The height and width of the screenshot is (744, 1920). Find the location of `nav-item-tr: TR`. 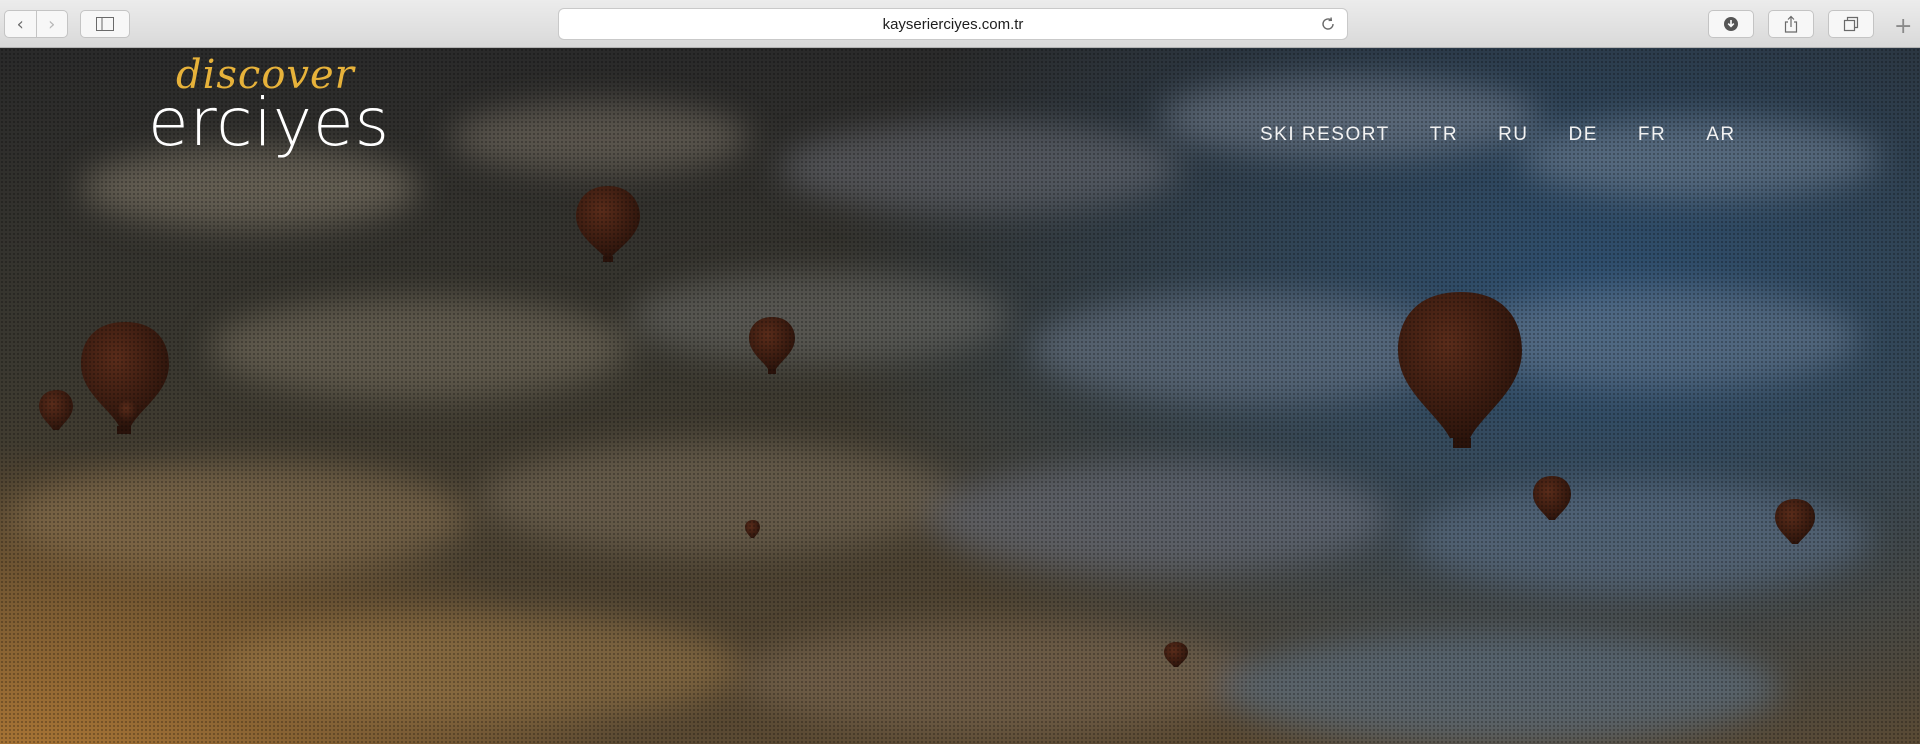

nav-item-tr: TR is located at coordinates (1444, 135).